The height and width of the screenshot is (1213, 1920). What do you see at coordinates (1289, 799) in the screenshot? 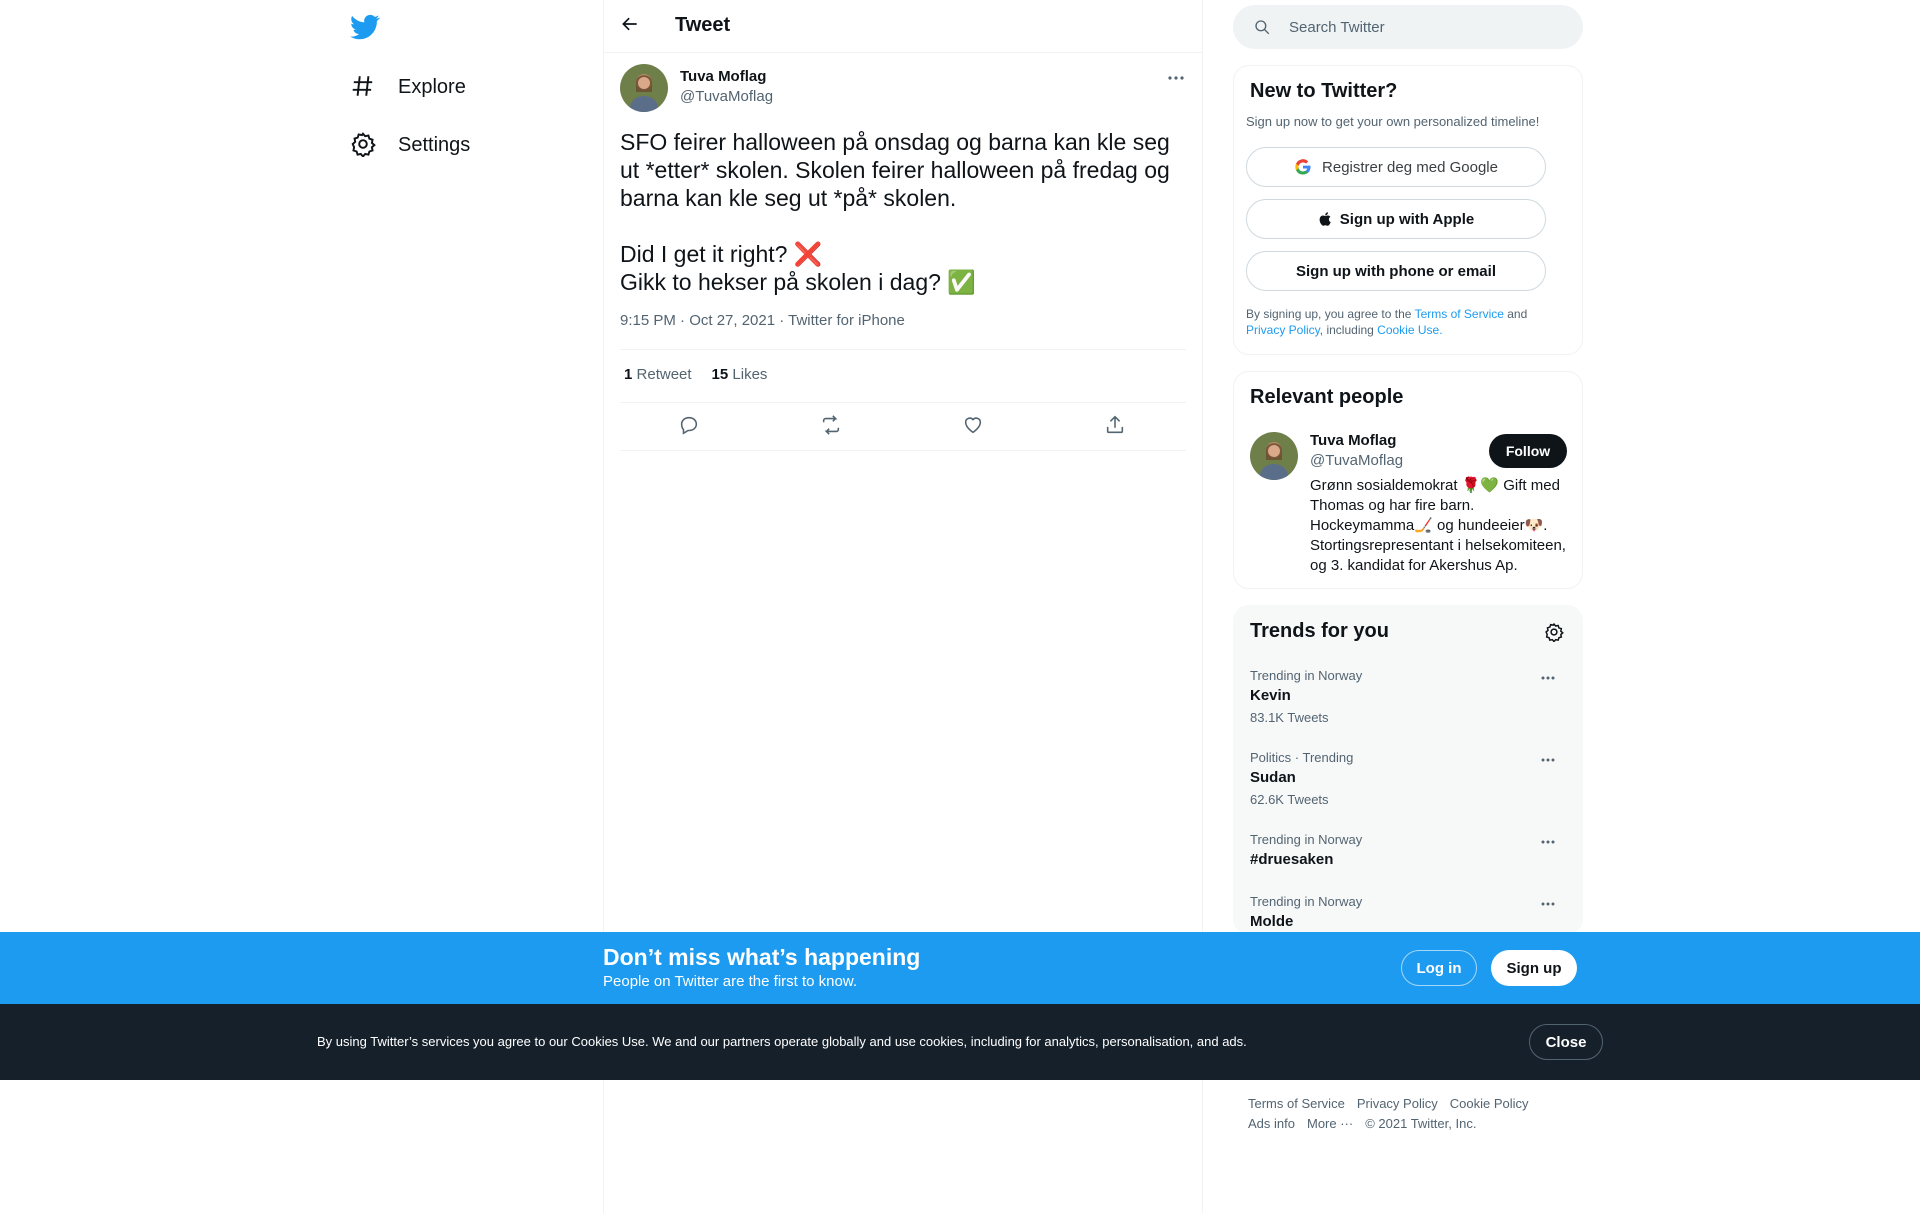
I see `trend-count: 62.6K Tweets` at bounding box center [1289, 799].